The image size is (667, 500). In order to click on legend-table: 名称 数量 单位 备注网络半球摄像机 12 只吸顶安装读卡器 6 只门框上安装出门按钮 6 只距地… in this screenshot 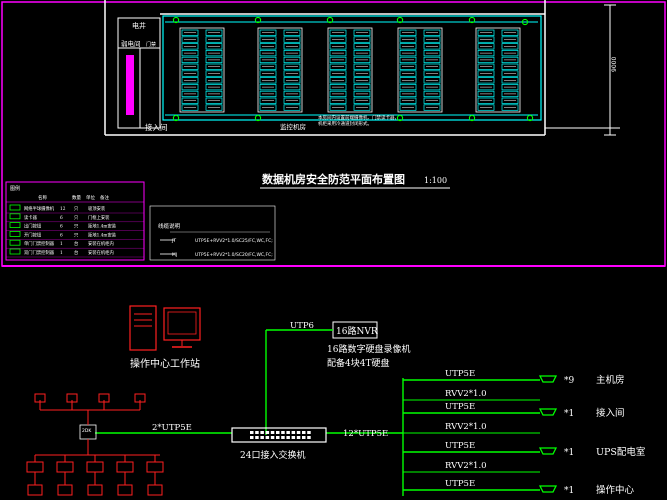, I will do `click(75, 221)`.